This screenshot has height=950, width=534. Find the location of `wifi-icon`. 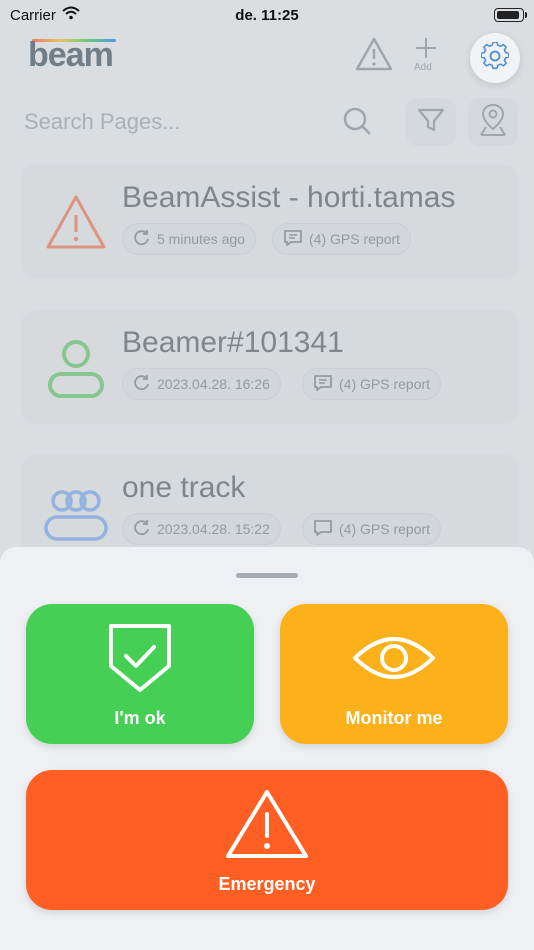

wifi-icon is located at coordinates (71, 15).